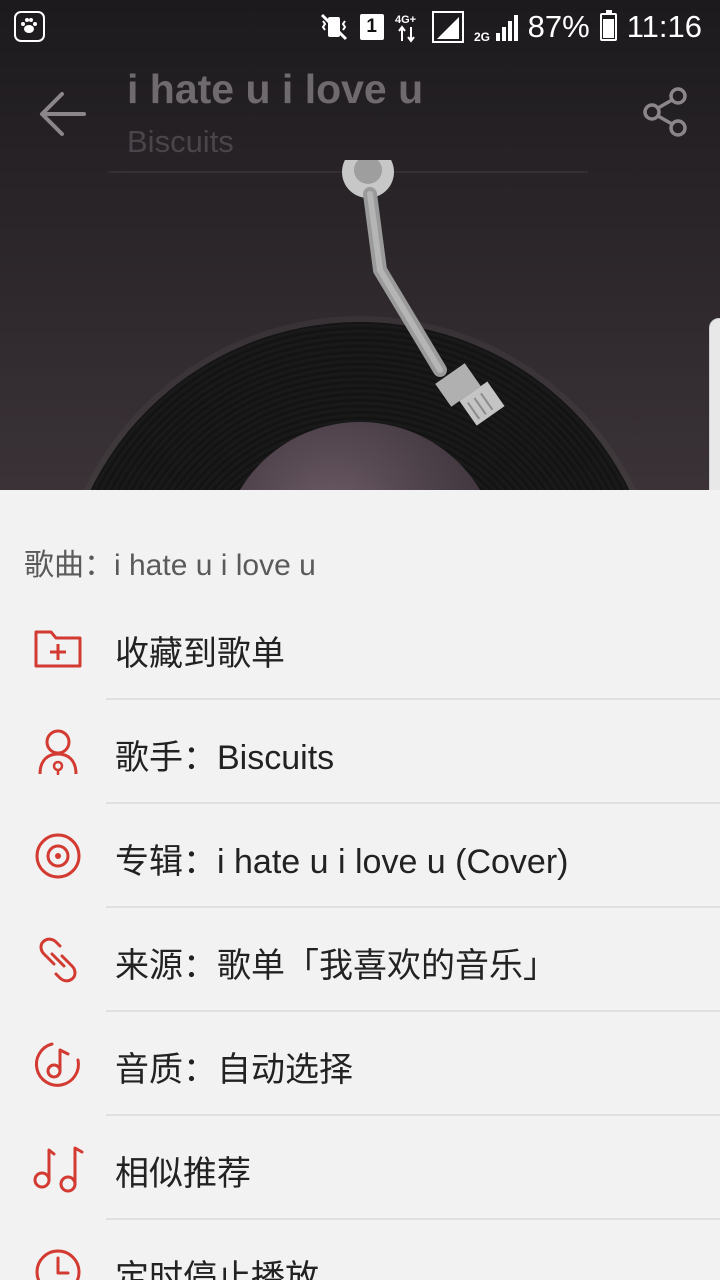 The image size is (720, 1280). What do you see at coordinates (408, 27) in the screenshot?
I see `4g-data-icon: 4G+` at bounding box center [408, 27].